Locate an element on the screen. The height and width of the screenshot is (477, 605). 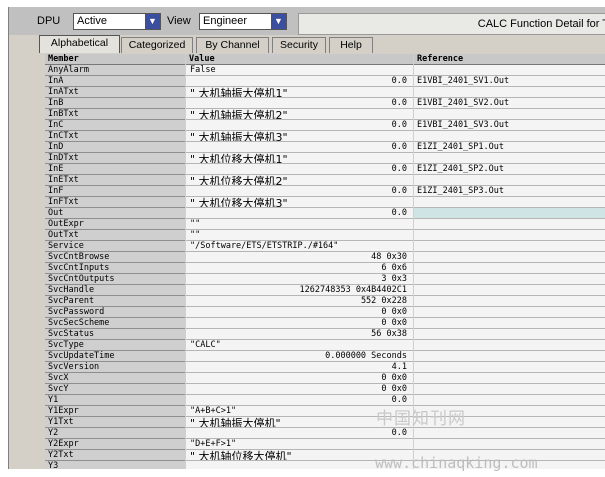
table-row: InFTxt " 大机位移大停机3" is located at coordinates (325, 202).